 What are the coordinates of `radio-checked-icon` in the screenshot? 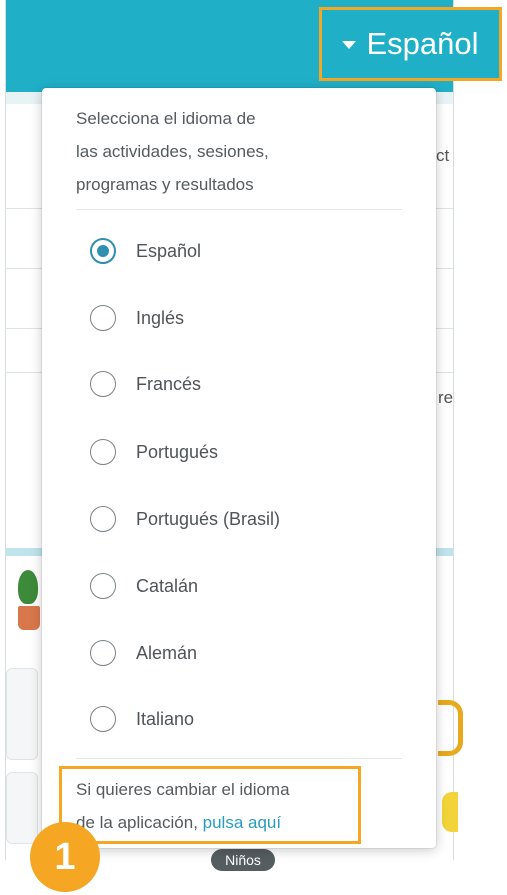 It's located at (103, 251).